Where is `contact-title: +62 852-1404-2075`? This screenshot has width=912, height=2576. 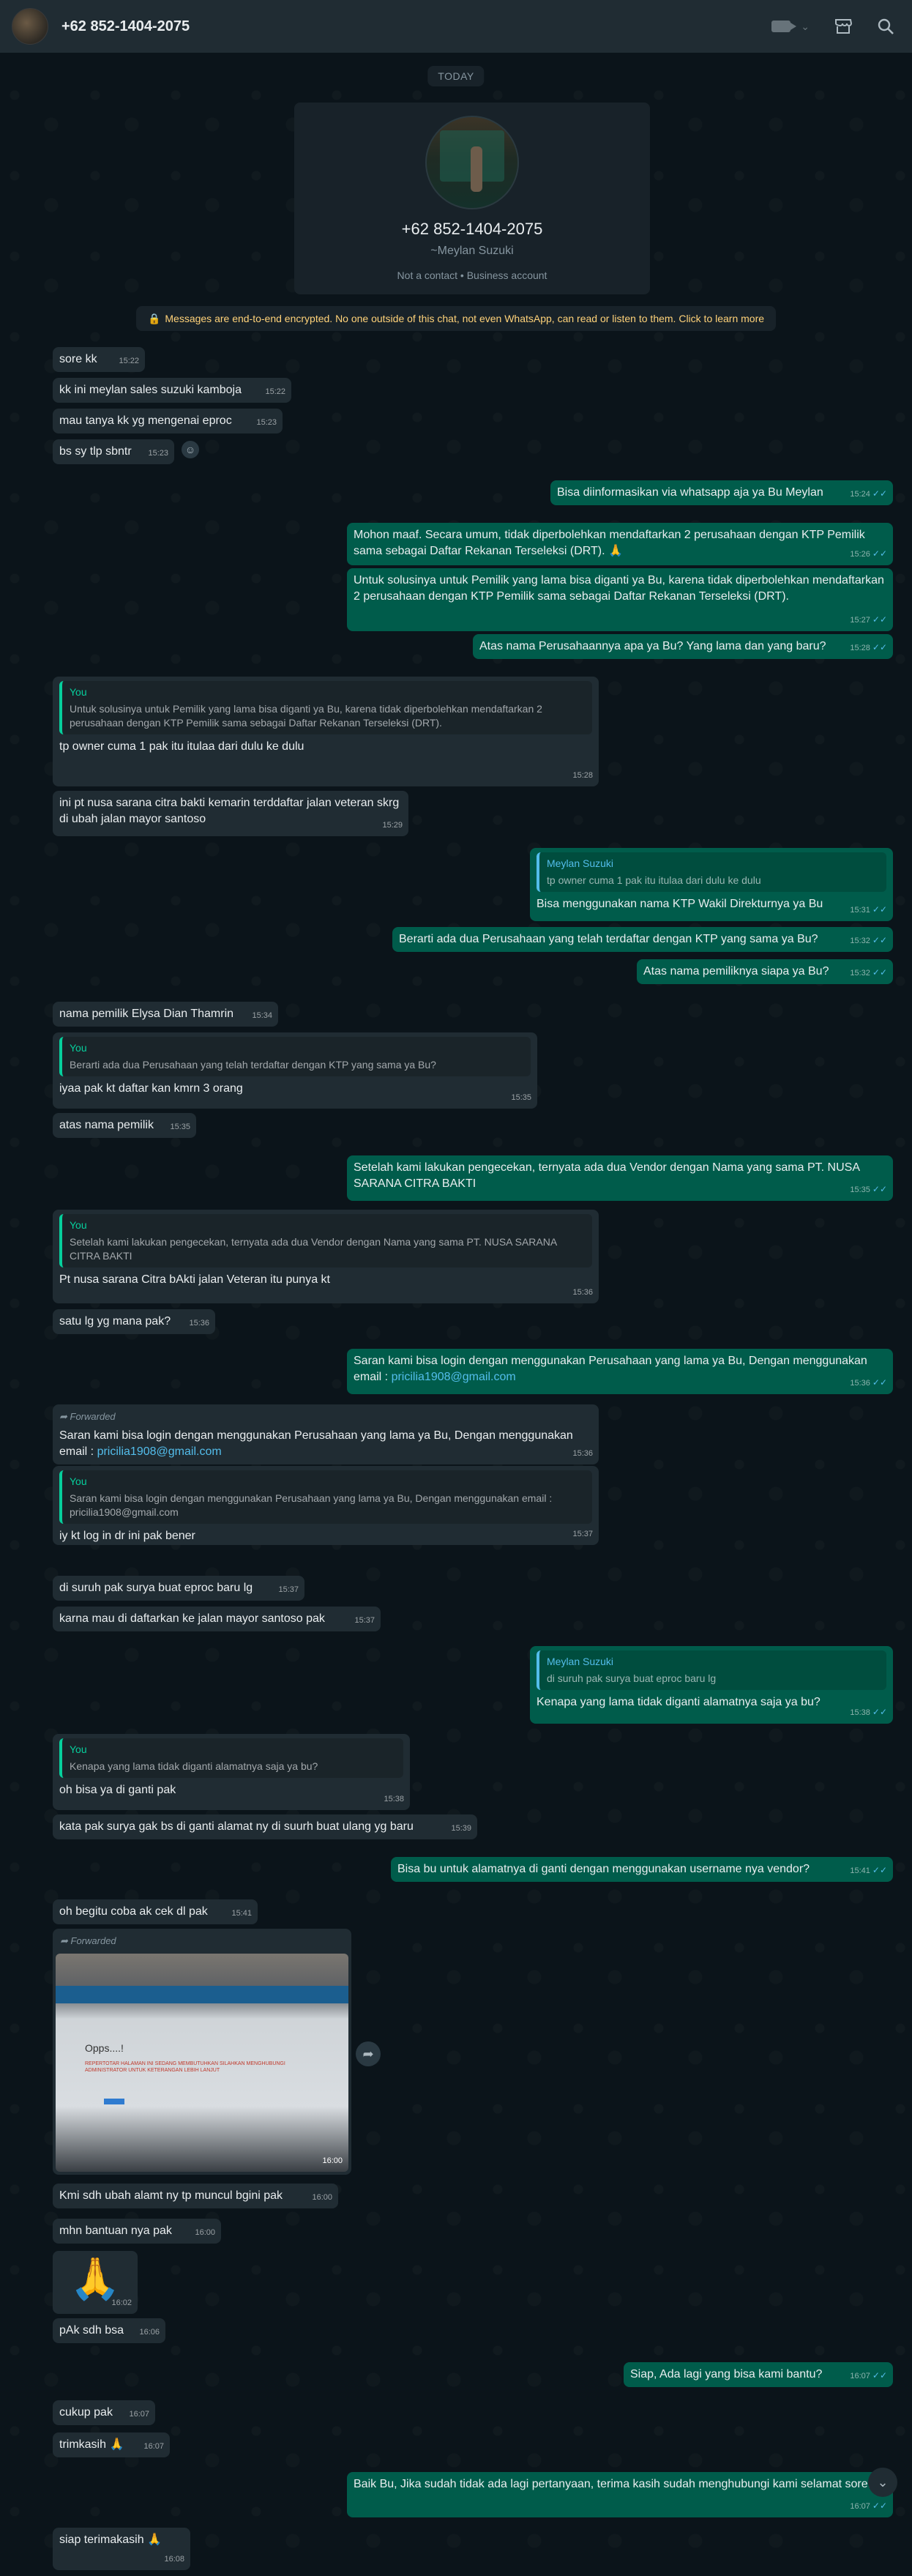 contact-title: +62 852-1404-2075 is located at coordinates (125, 26).